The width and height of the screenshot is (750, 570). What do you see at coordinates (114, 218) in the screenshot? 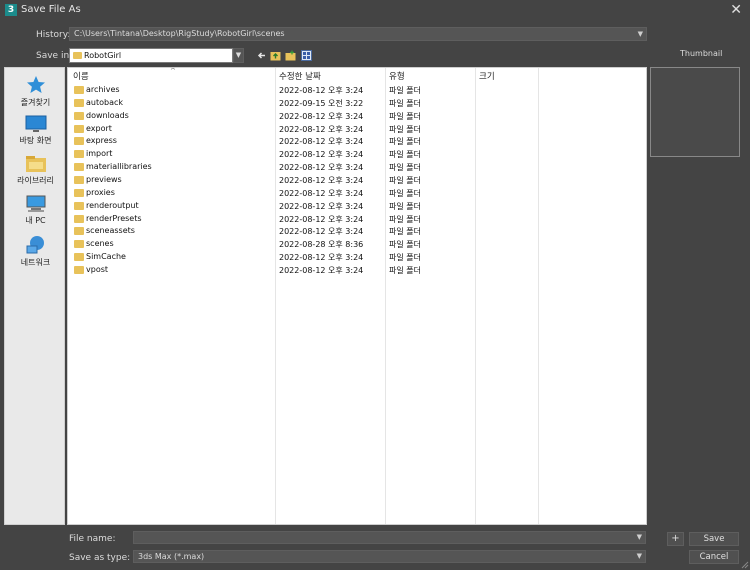
I see `file-name-cell: renderPresets` at bounding box center [114, 218].